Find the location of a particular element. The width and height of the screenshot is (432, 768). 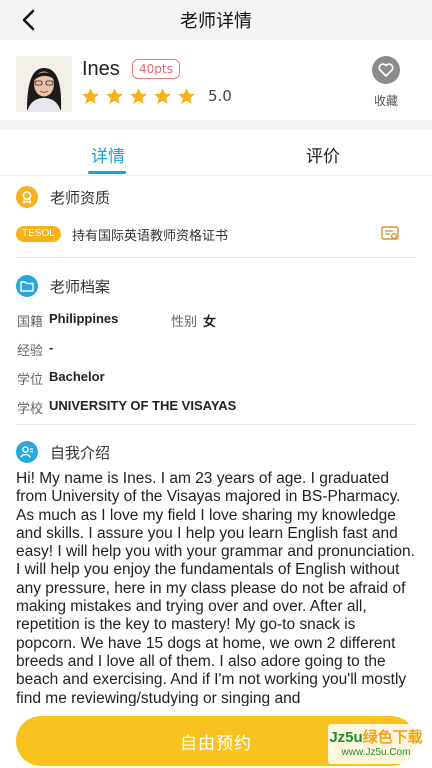

tesol-badge: TESOL is located at coordinates (38, 234).